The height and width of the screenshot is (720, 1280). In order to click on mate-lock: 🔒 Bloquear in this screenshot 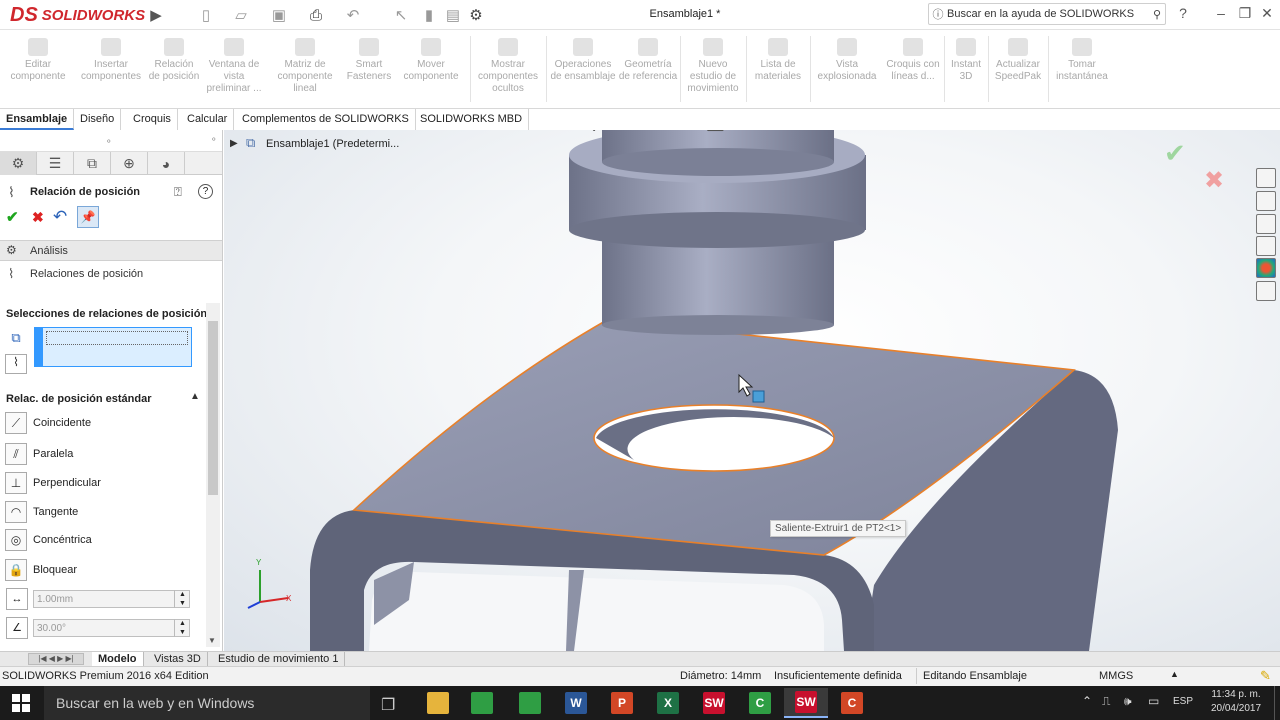, I will do `click(100, 570)`.